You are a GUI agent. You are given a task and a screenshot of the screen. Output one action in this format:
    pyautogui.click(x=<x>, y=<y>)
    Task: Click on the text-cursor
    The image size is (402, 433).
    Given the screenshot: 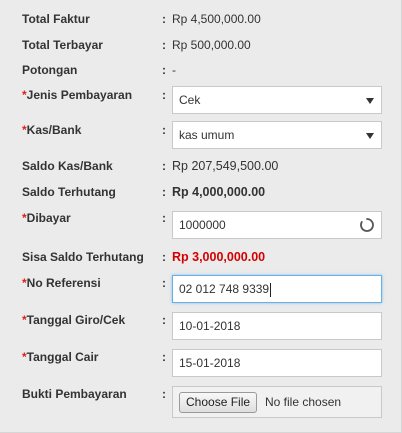 What is the action you would take?
    pyautogui.click(x=271, y=289)
    